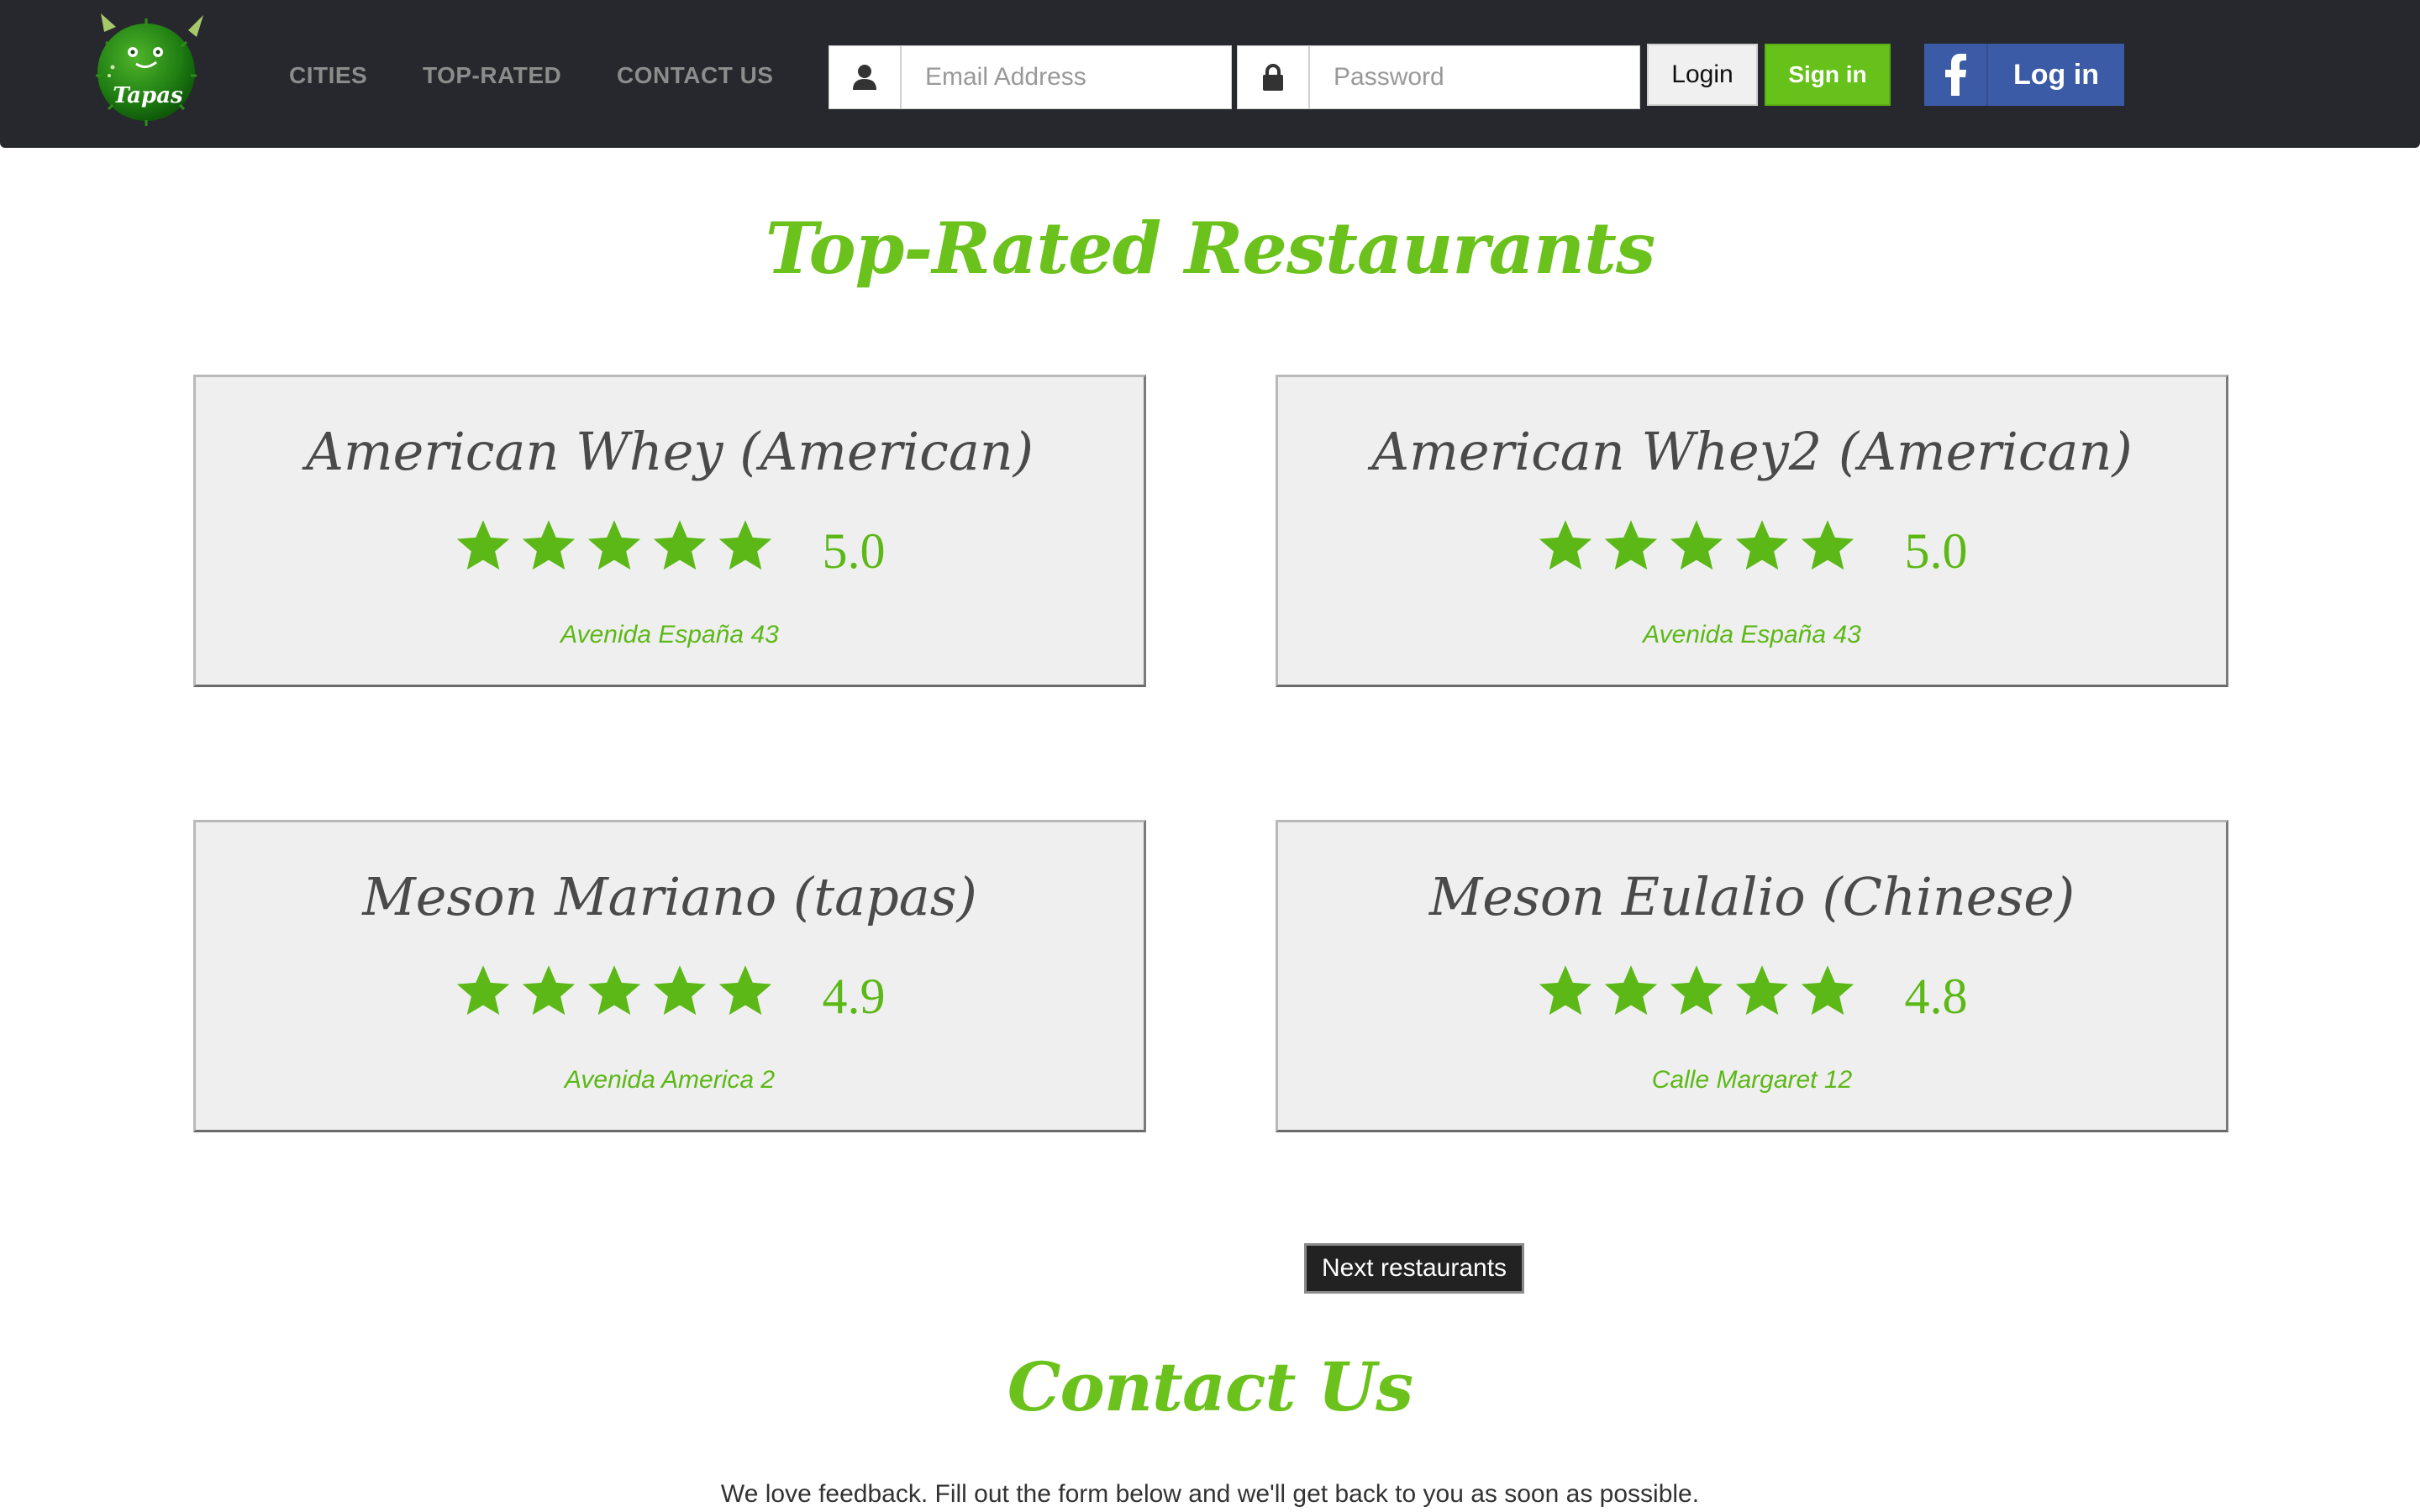  What do you see at coordinates (670, 451) in the screenshot?
I see `restaurant-name: American Whey (American)` at bounding box center [670, 451].